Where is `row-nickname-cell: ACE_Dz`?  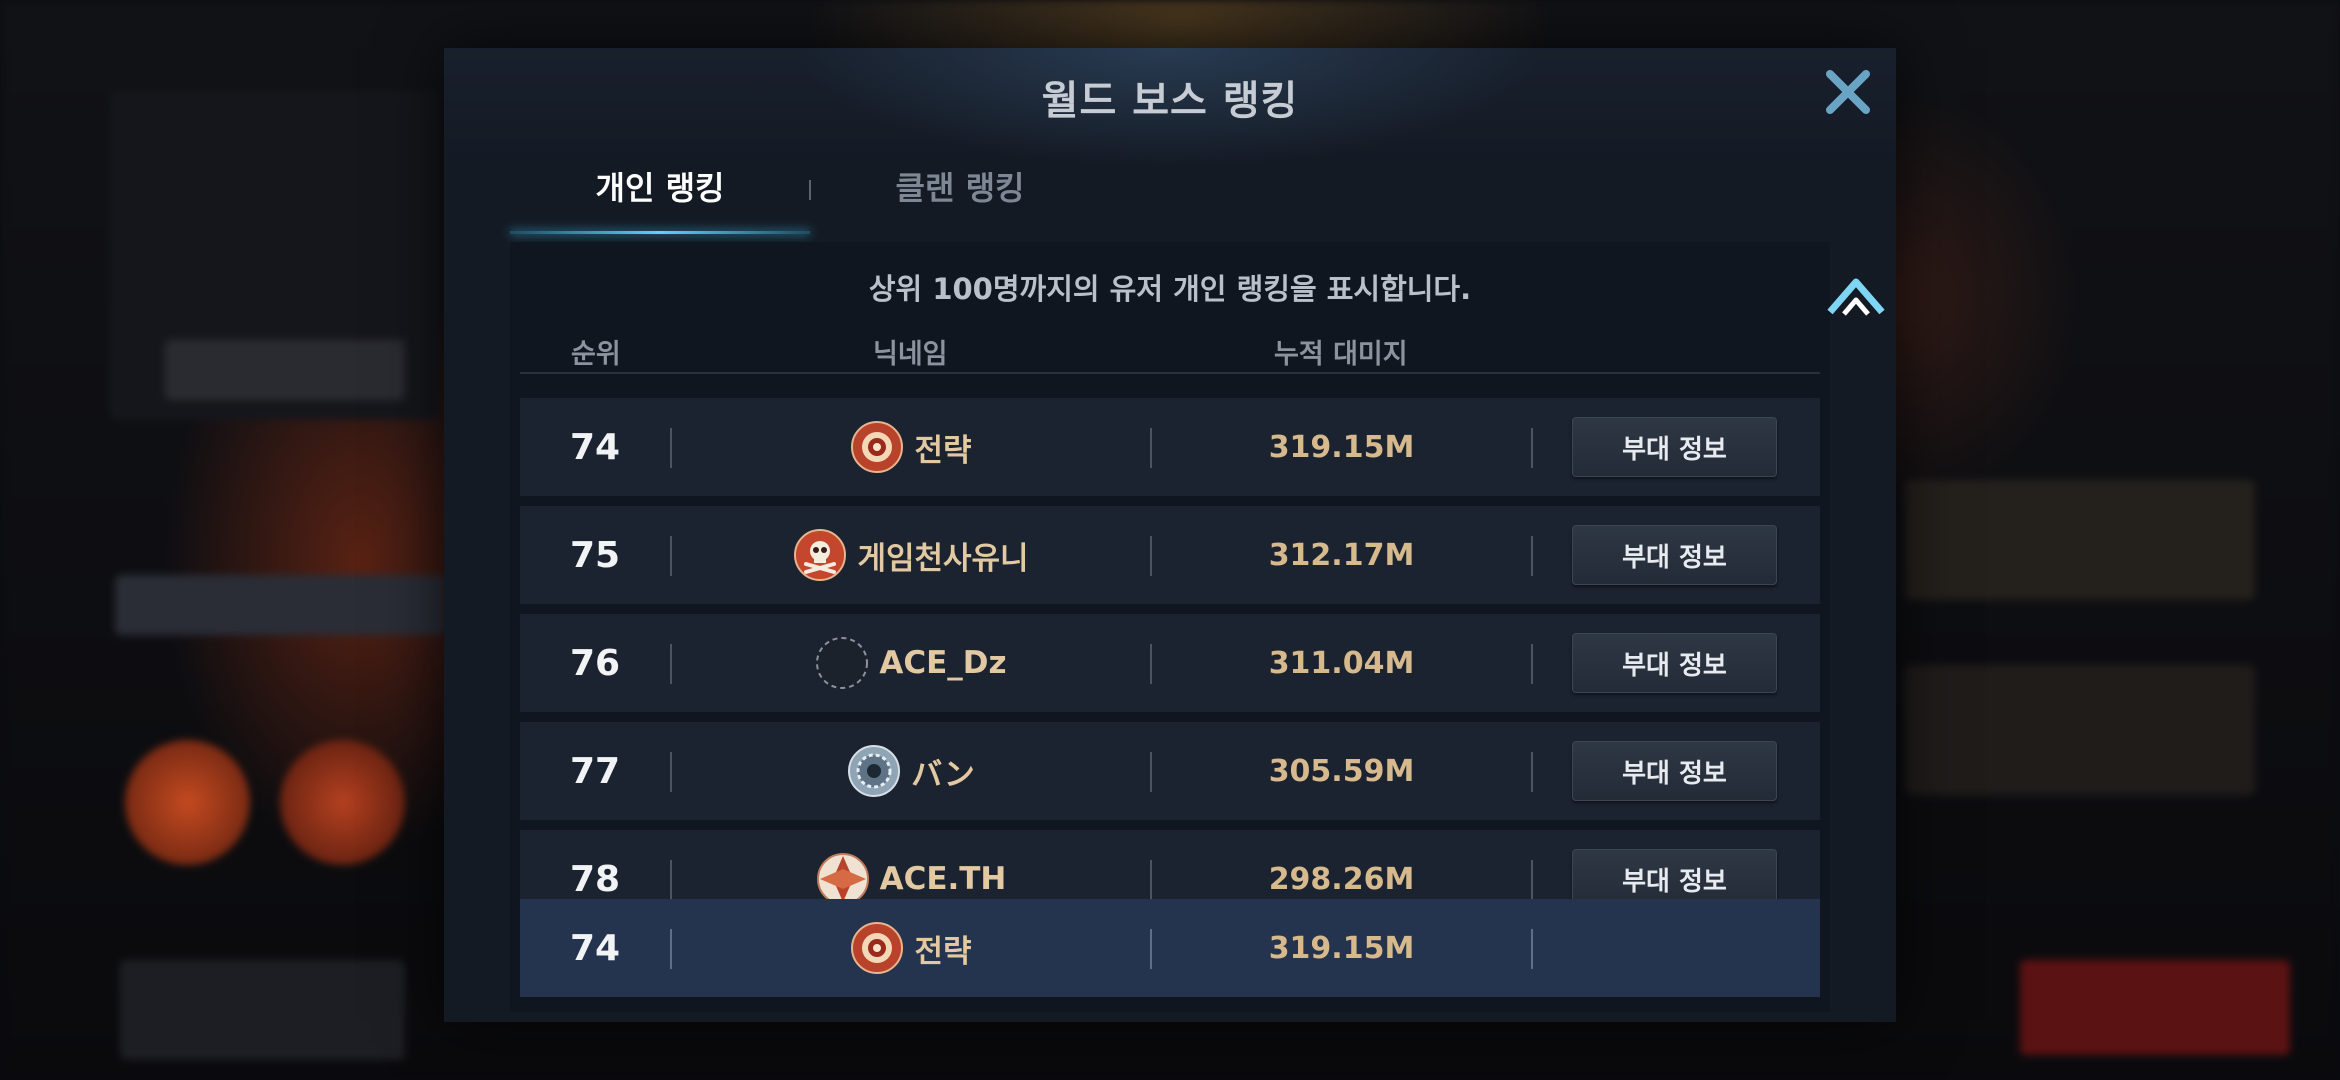
row-nickname-cell: ACE_Dz is located at coordinates (911, 663).